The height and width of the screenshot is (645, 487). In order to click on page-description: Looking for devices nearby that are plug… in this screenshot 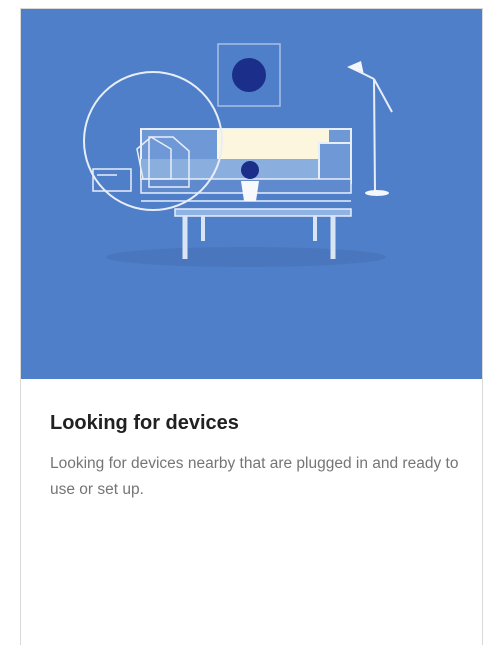, I will do `click(254, 476)`.